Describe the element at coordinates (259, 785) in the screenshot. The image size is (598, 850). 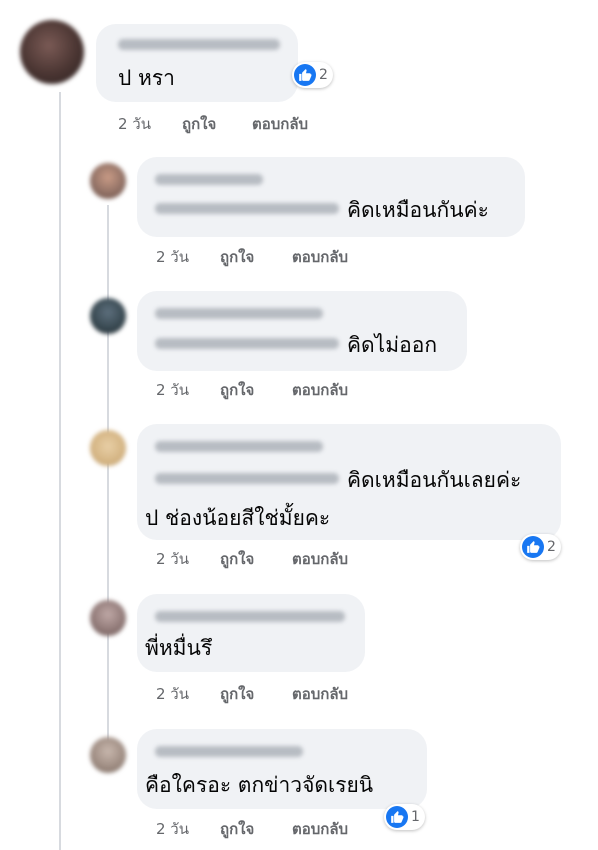
I see `reply-text: คือใครอะ ตกข่าวจัดเรยนิ` at that location.